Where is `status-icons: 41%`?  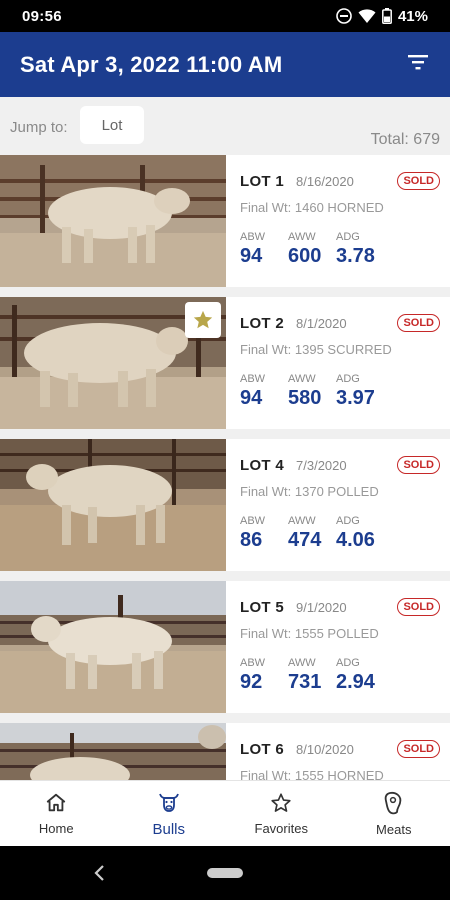
status-icons: 41% is located at coordinates (382, 16).